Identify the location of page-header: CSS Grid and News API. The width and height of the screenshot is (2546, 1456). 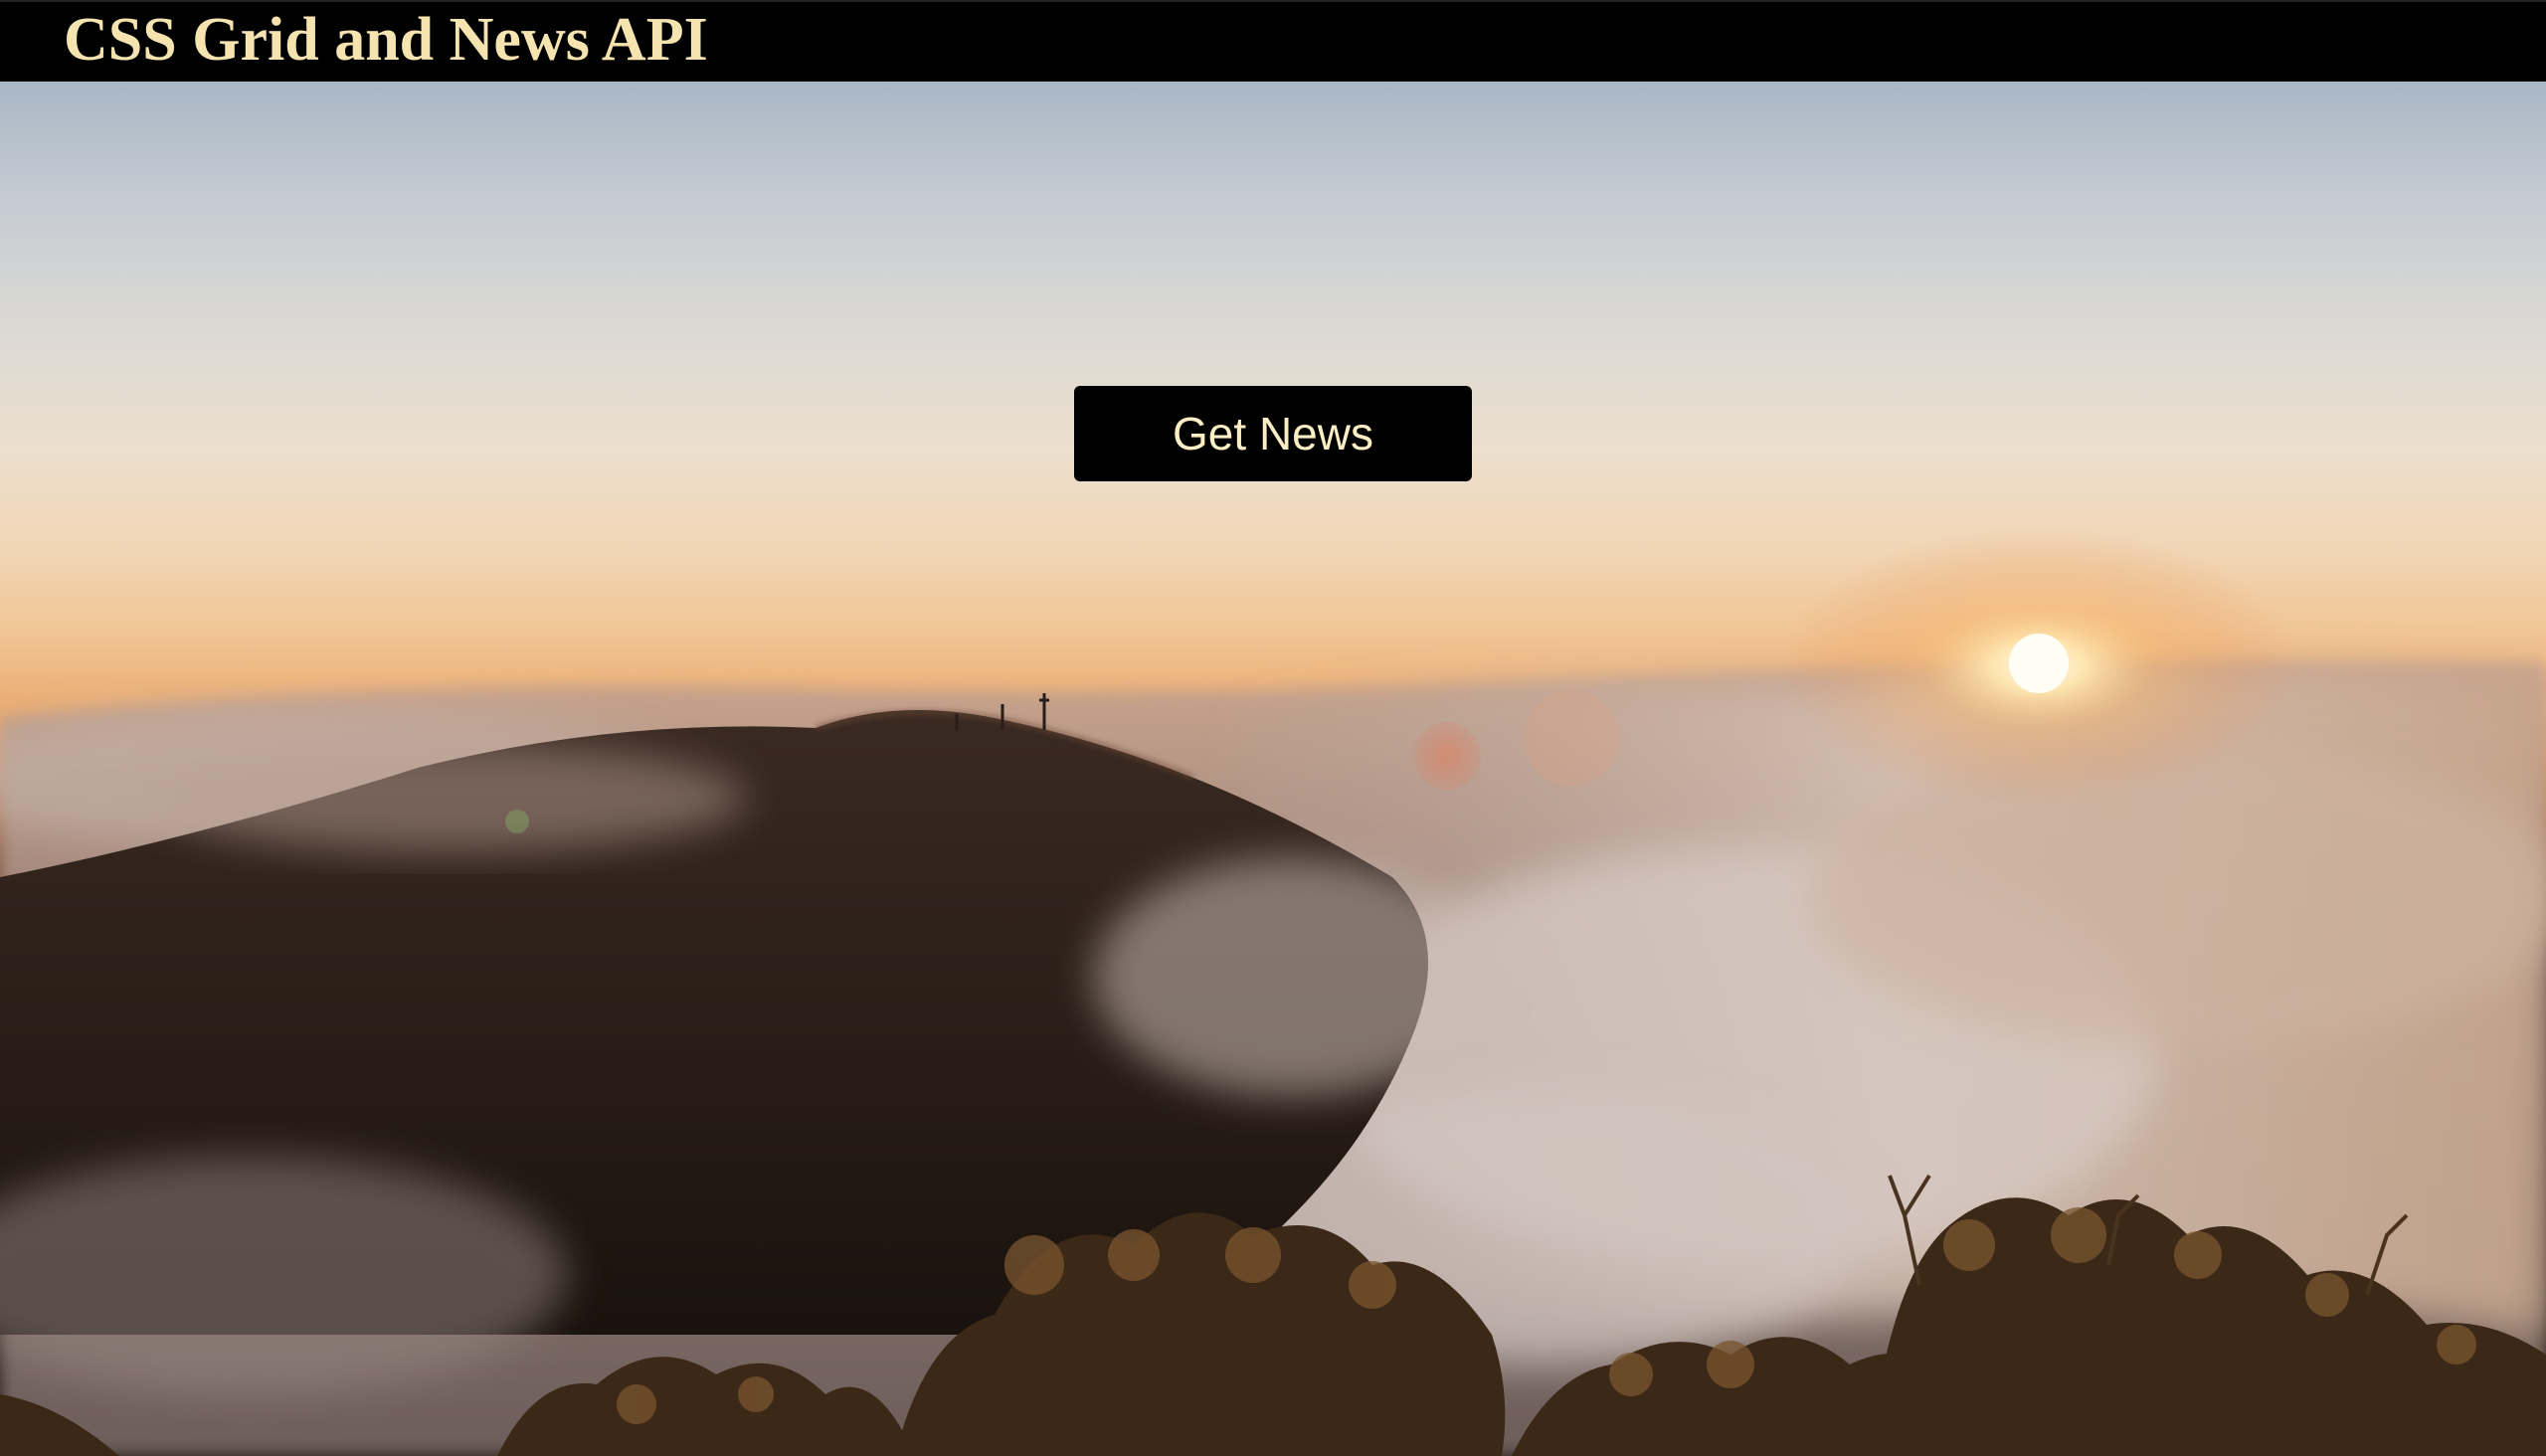
(1273, 41).